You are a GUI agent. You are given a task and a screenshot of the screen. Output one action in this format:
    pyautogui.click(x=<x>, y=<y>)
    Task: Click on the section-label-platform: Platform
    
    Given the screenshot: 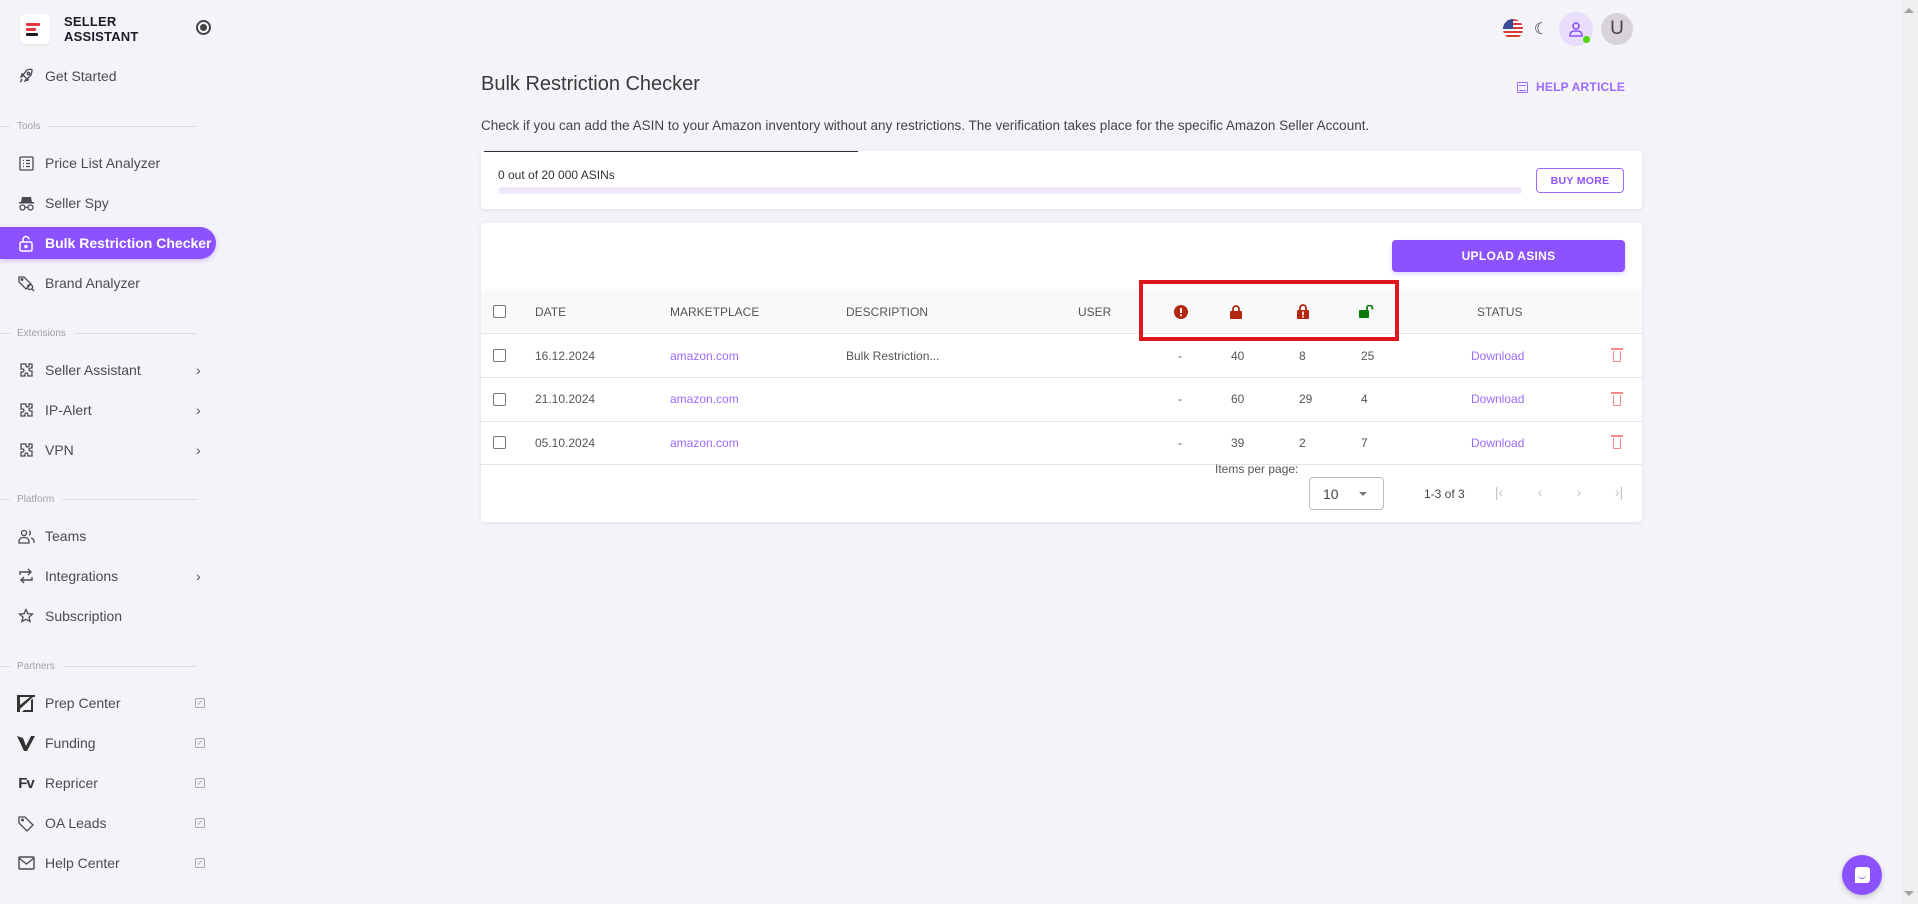 What is the action you would take?
    pyautogui.click(x=98, y=499)
    